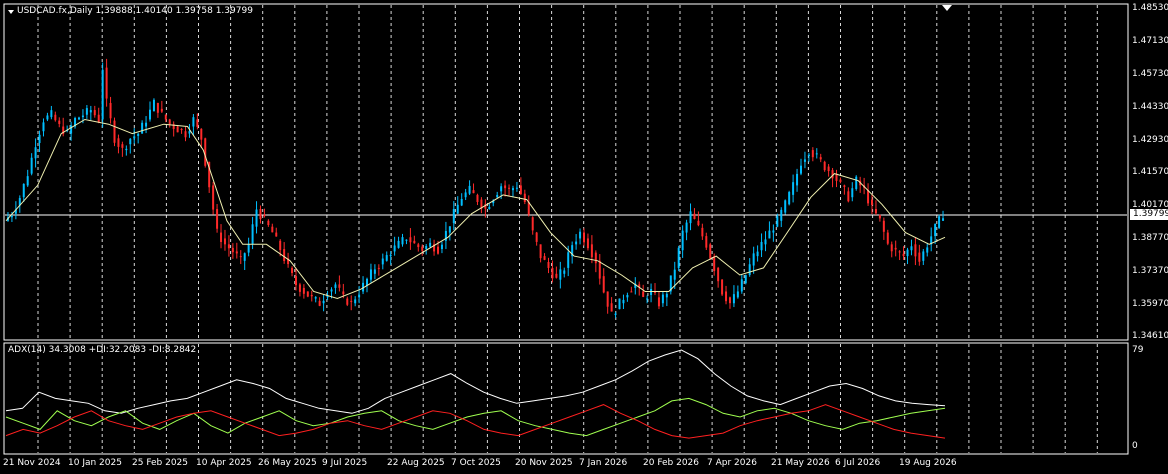  I want to click on date-tick: 22 Aug 2025, so click(416, 463).